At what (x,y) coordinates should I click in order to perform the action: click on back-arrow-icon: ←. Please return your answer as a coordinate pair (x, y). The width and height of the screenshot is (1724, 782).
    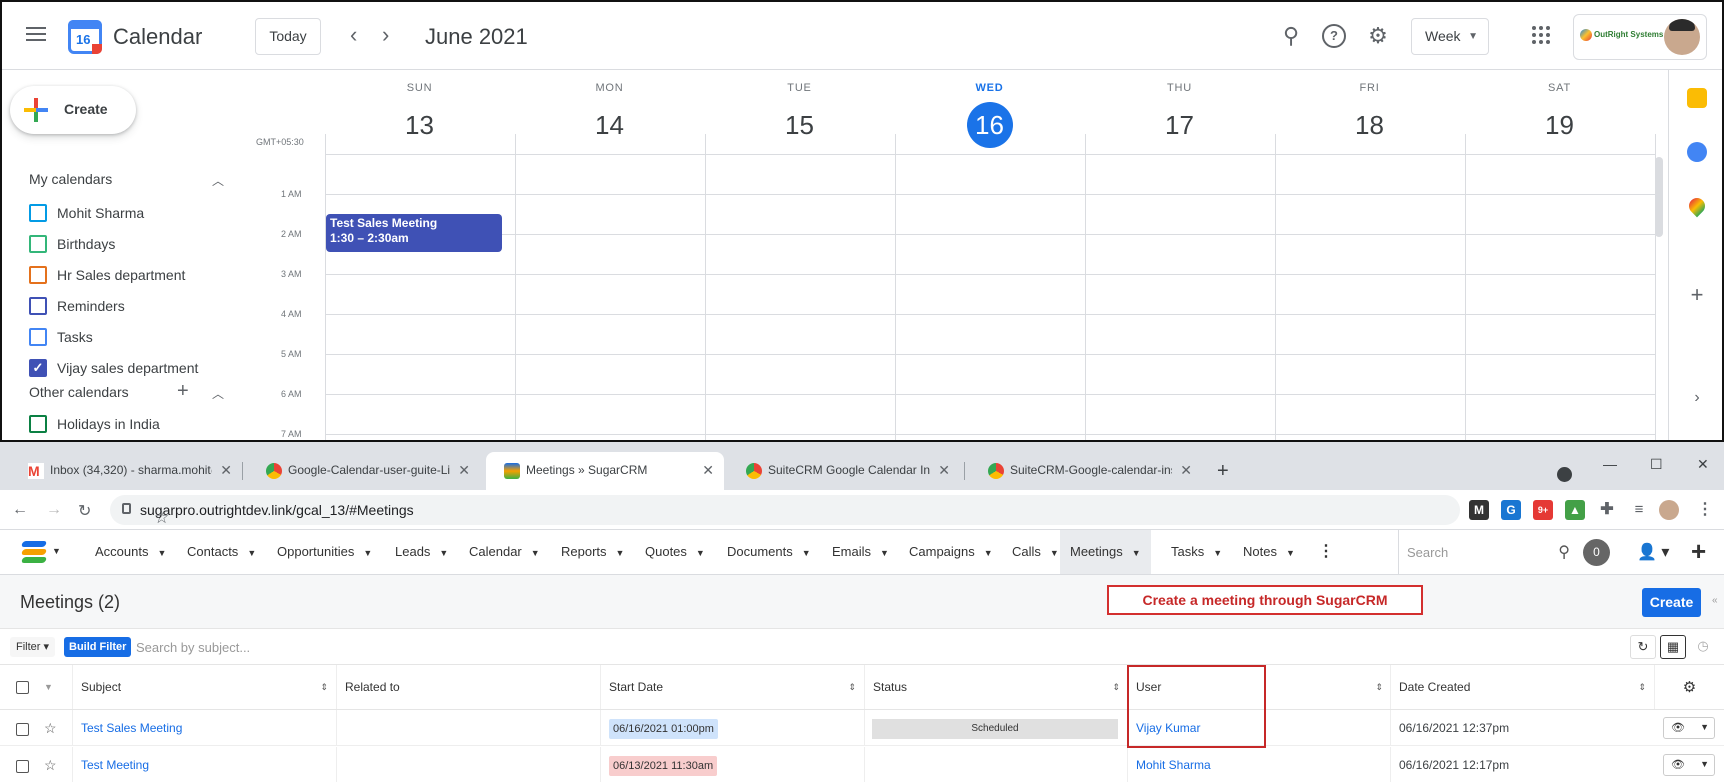
    Looking at the image, I should click on (20, 510).